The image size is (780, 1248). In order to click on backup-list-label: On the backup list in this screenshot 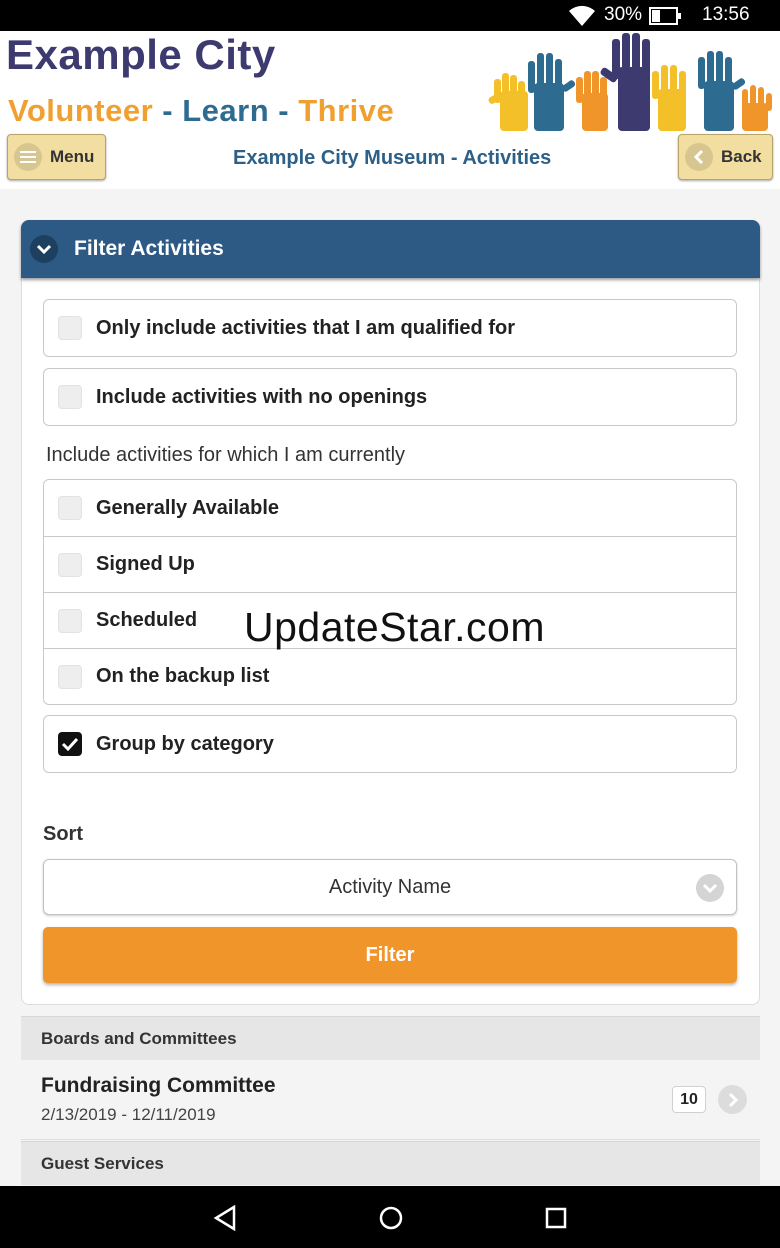, I will do `click(183, 676)`.